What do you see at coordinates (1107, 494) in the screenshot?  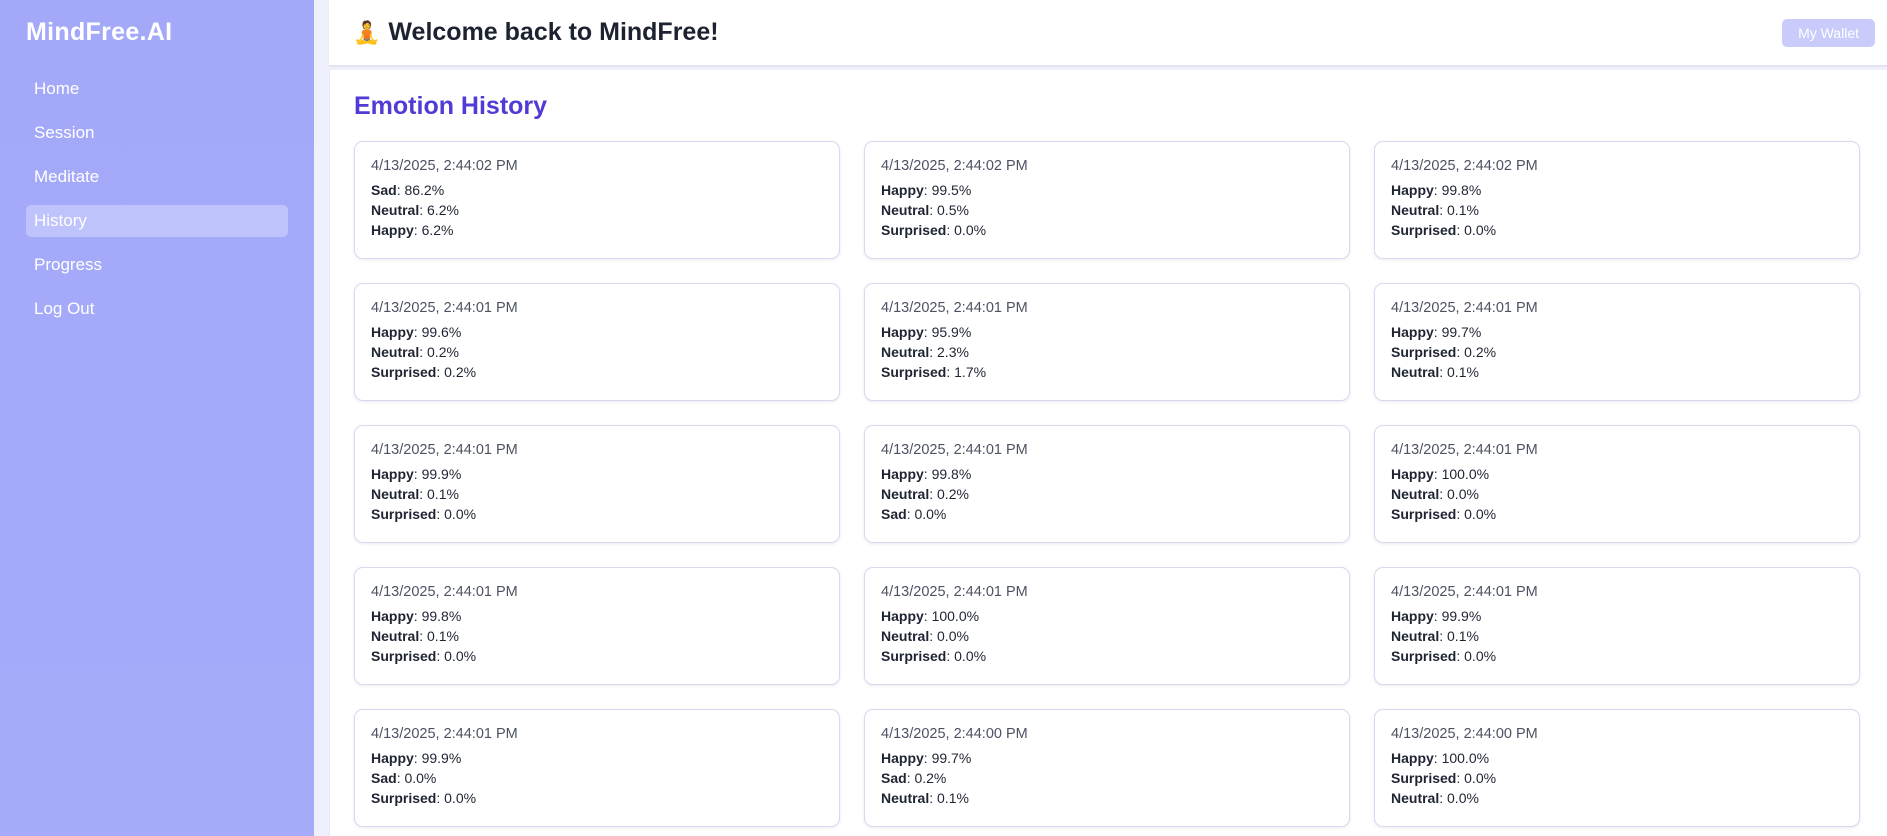 I see `emotion-row: Neutral: 0.2%` at bounding box center [1107, 494].